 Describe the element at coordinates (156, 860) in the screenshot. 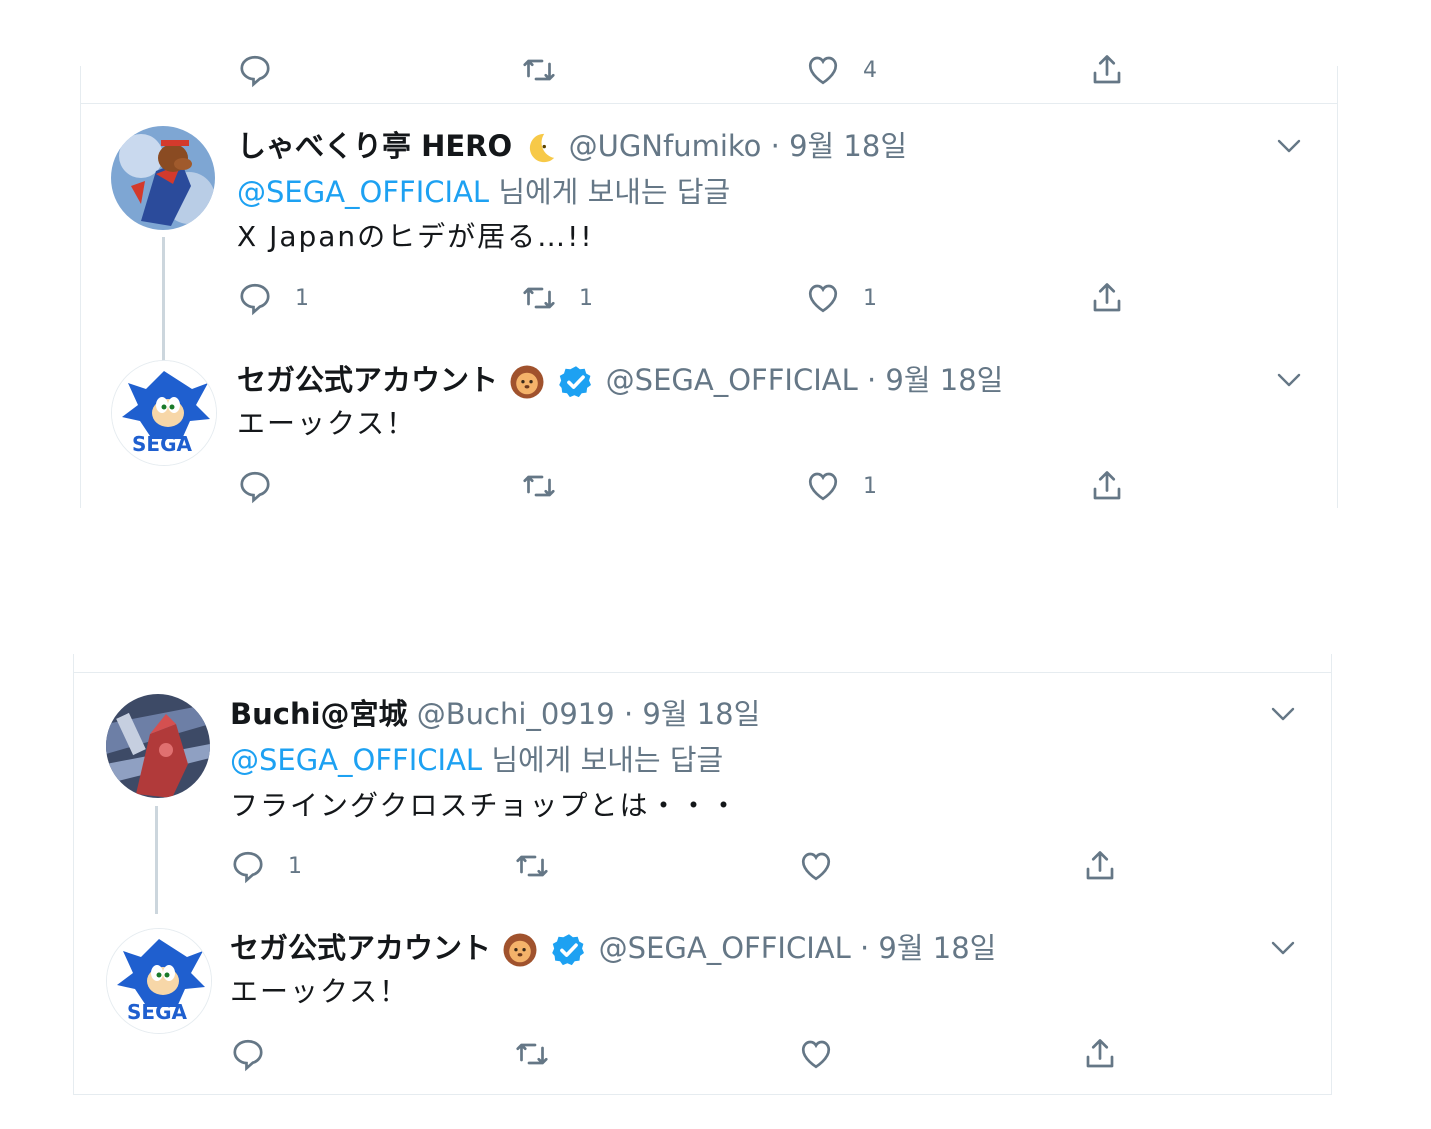

I see `thread-line` at that location.